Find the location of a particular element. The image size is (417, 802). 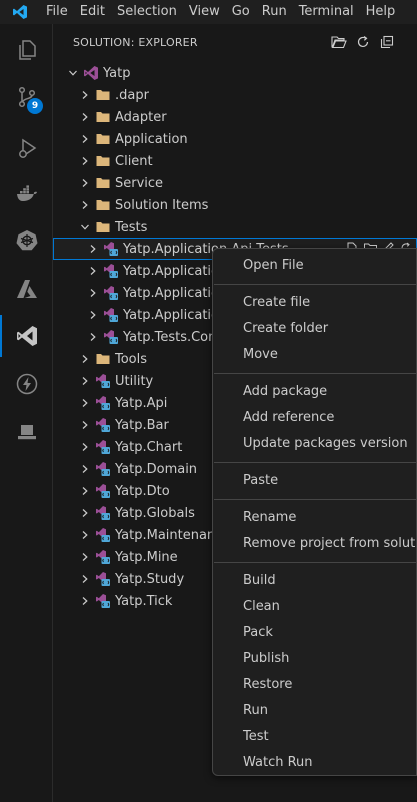

menu-item-build: Build is located at coordinates (314, 581).